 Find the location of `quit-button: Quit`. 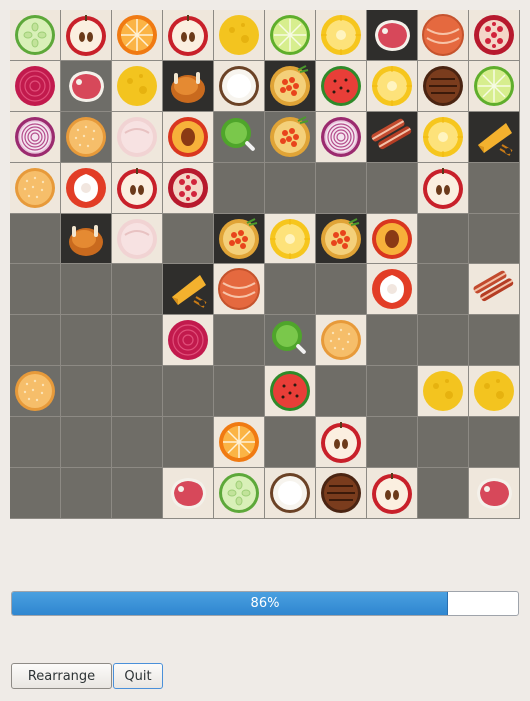

quit-button: Quit is located at coordinates (138, 676).